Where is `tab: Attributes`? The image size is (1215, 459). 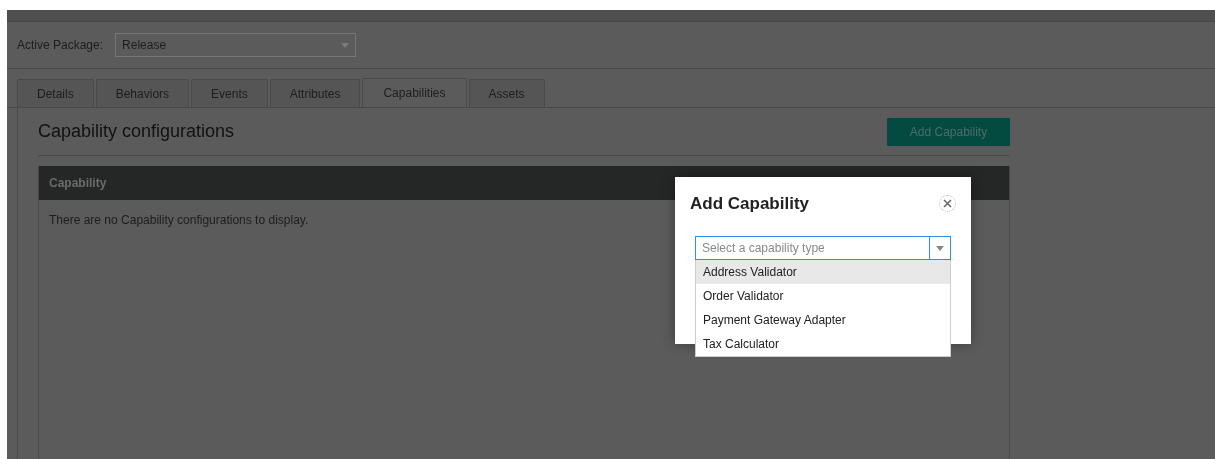
tab: Attributes is located at coordinates (315, 93).